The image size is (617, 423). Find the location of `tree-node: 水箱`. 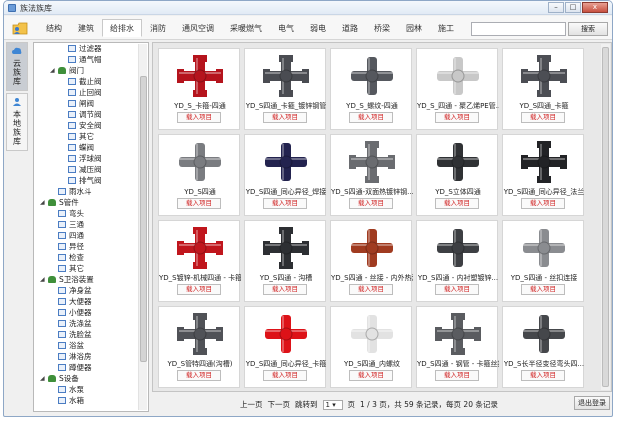

tree-node: 水箱 is located at coordinates (86, 400).